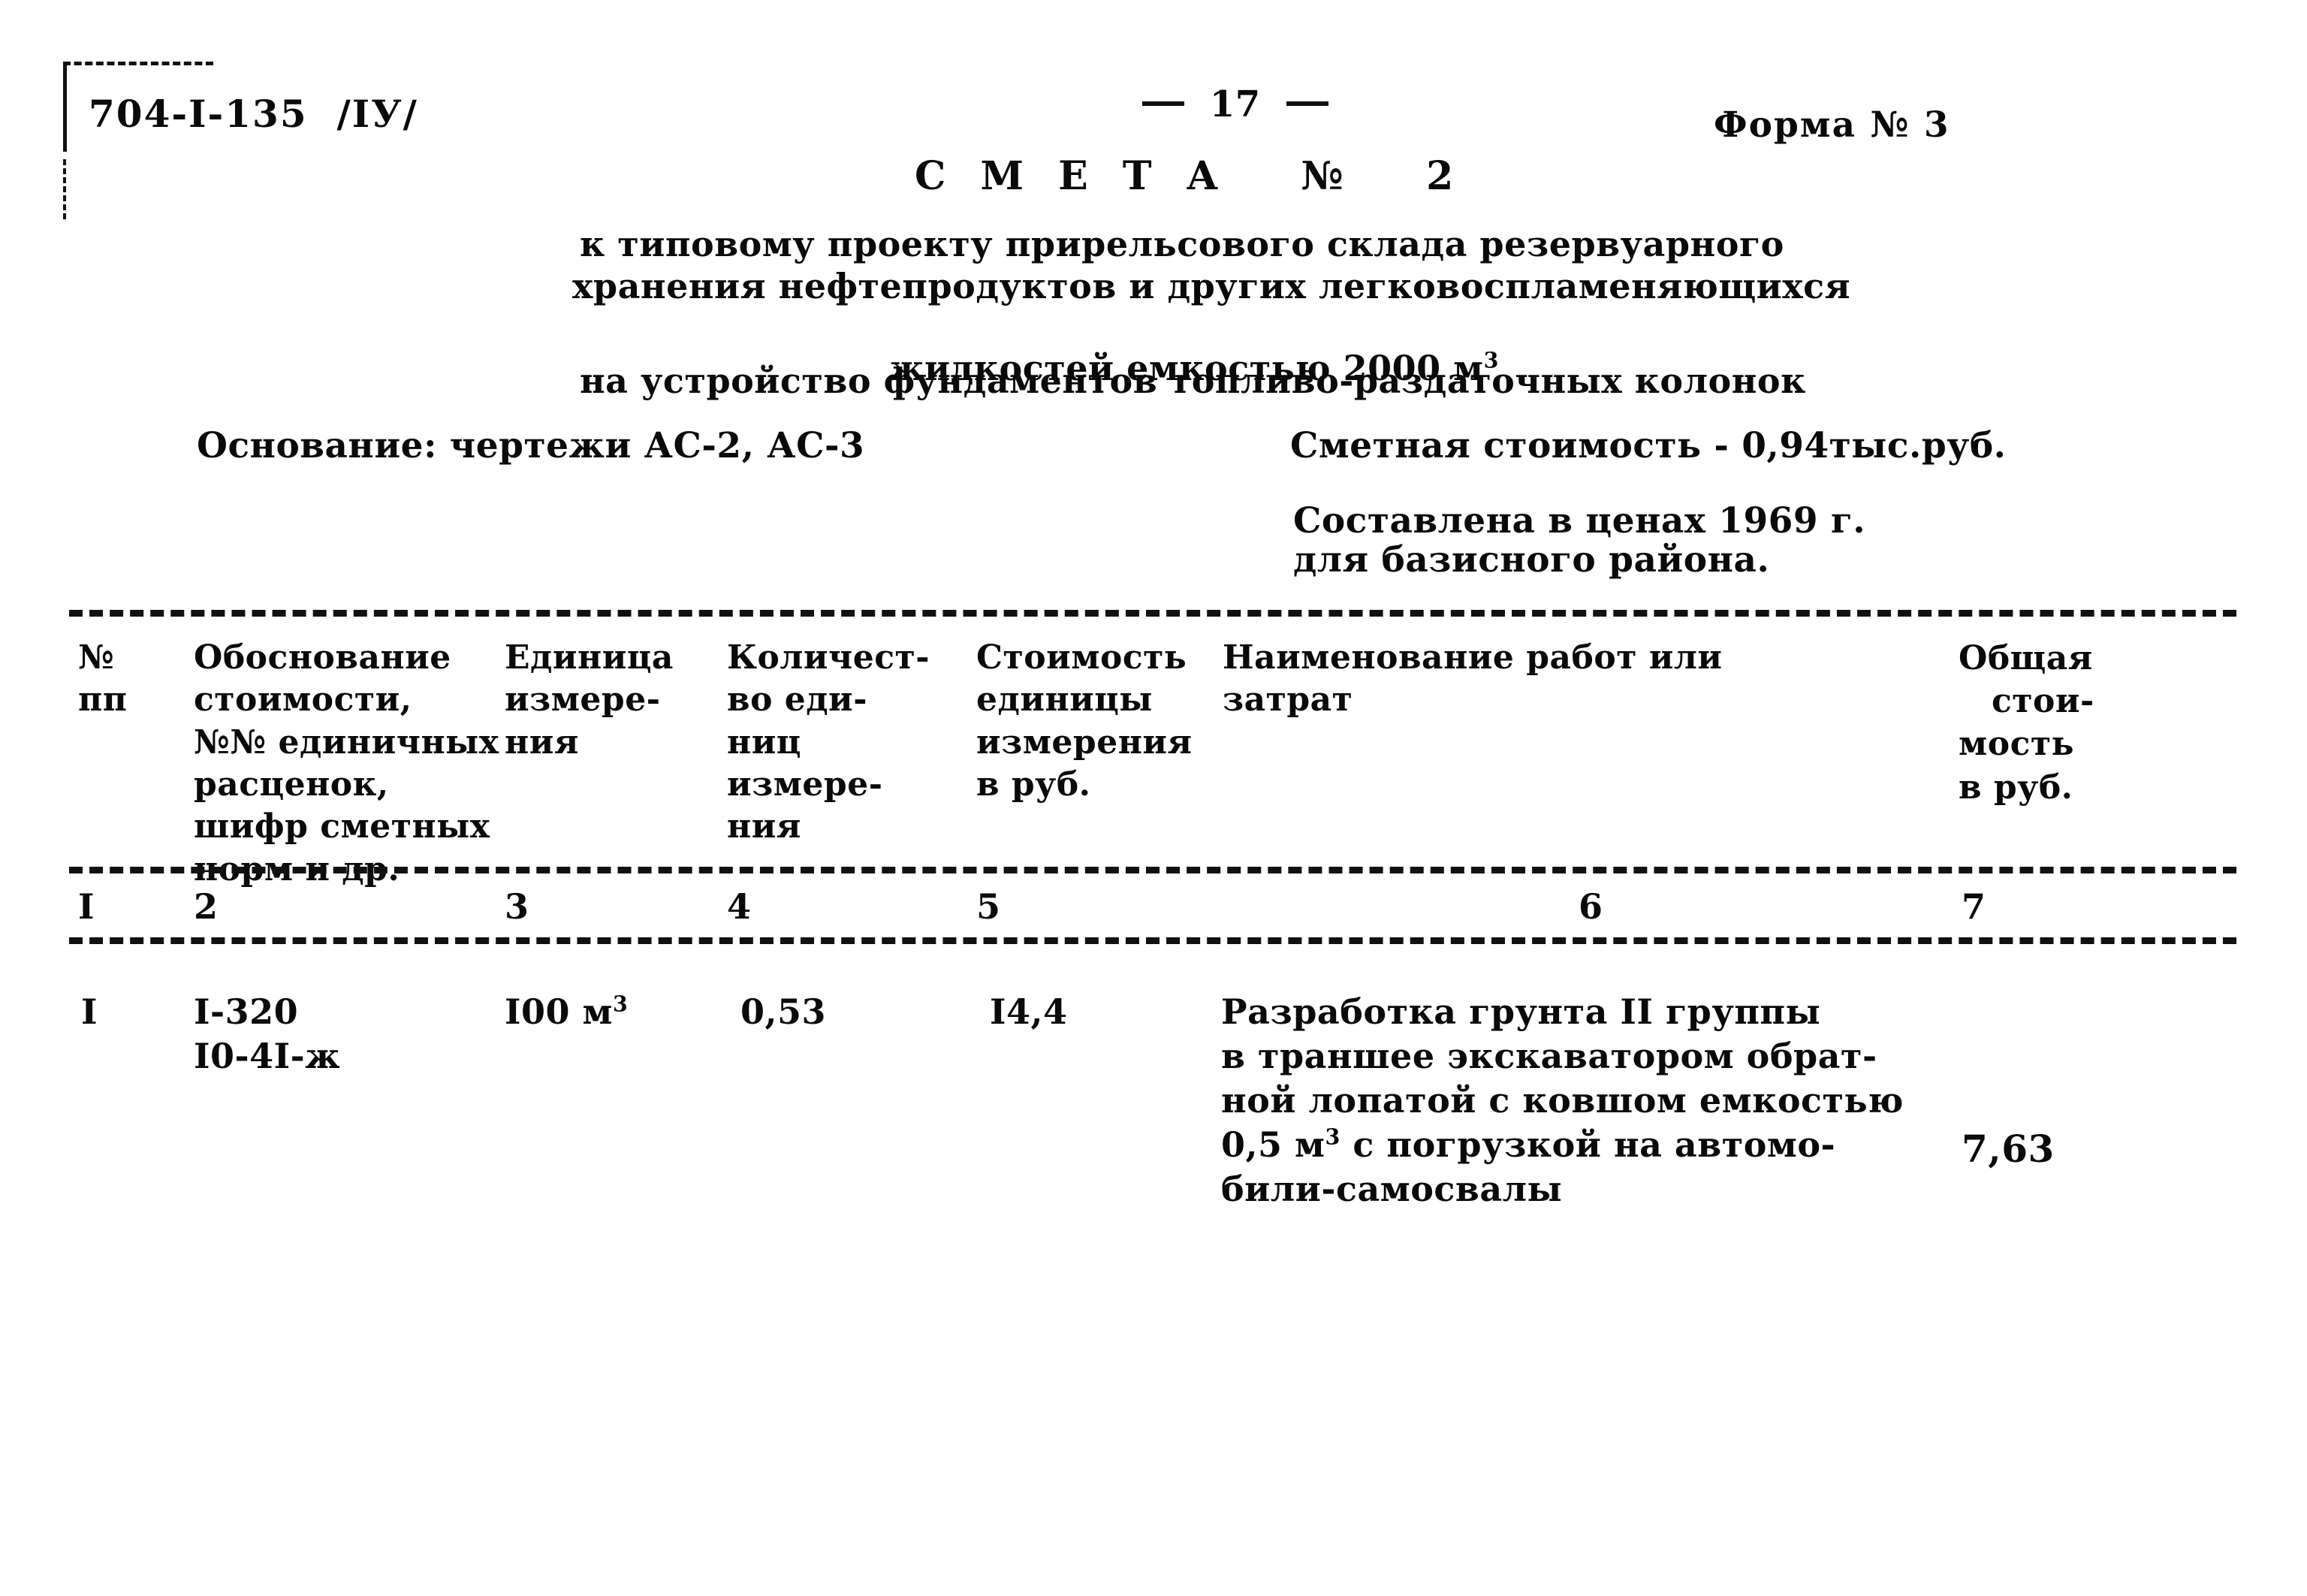  Describe the element at coordinates (1152, 870) in the screenshot. I see `table-header-bottom-rule` at that location.